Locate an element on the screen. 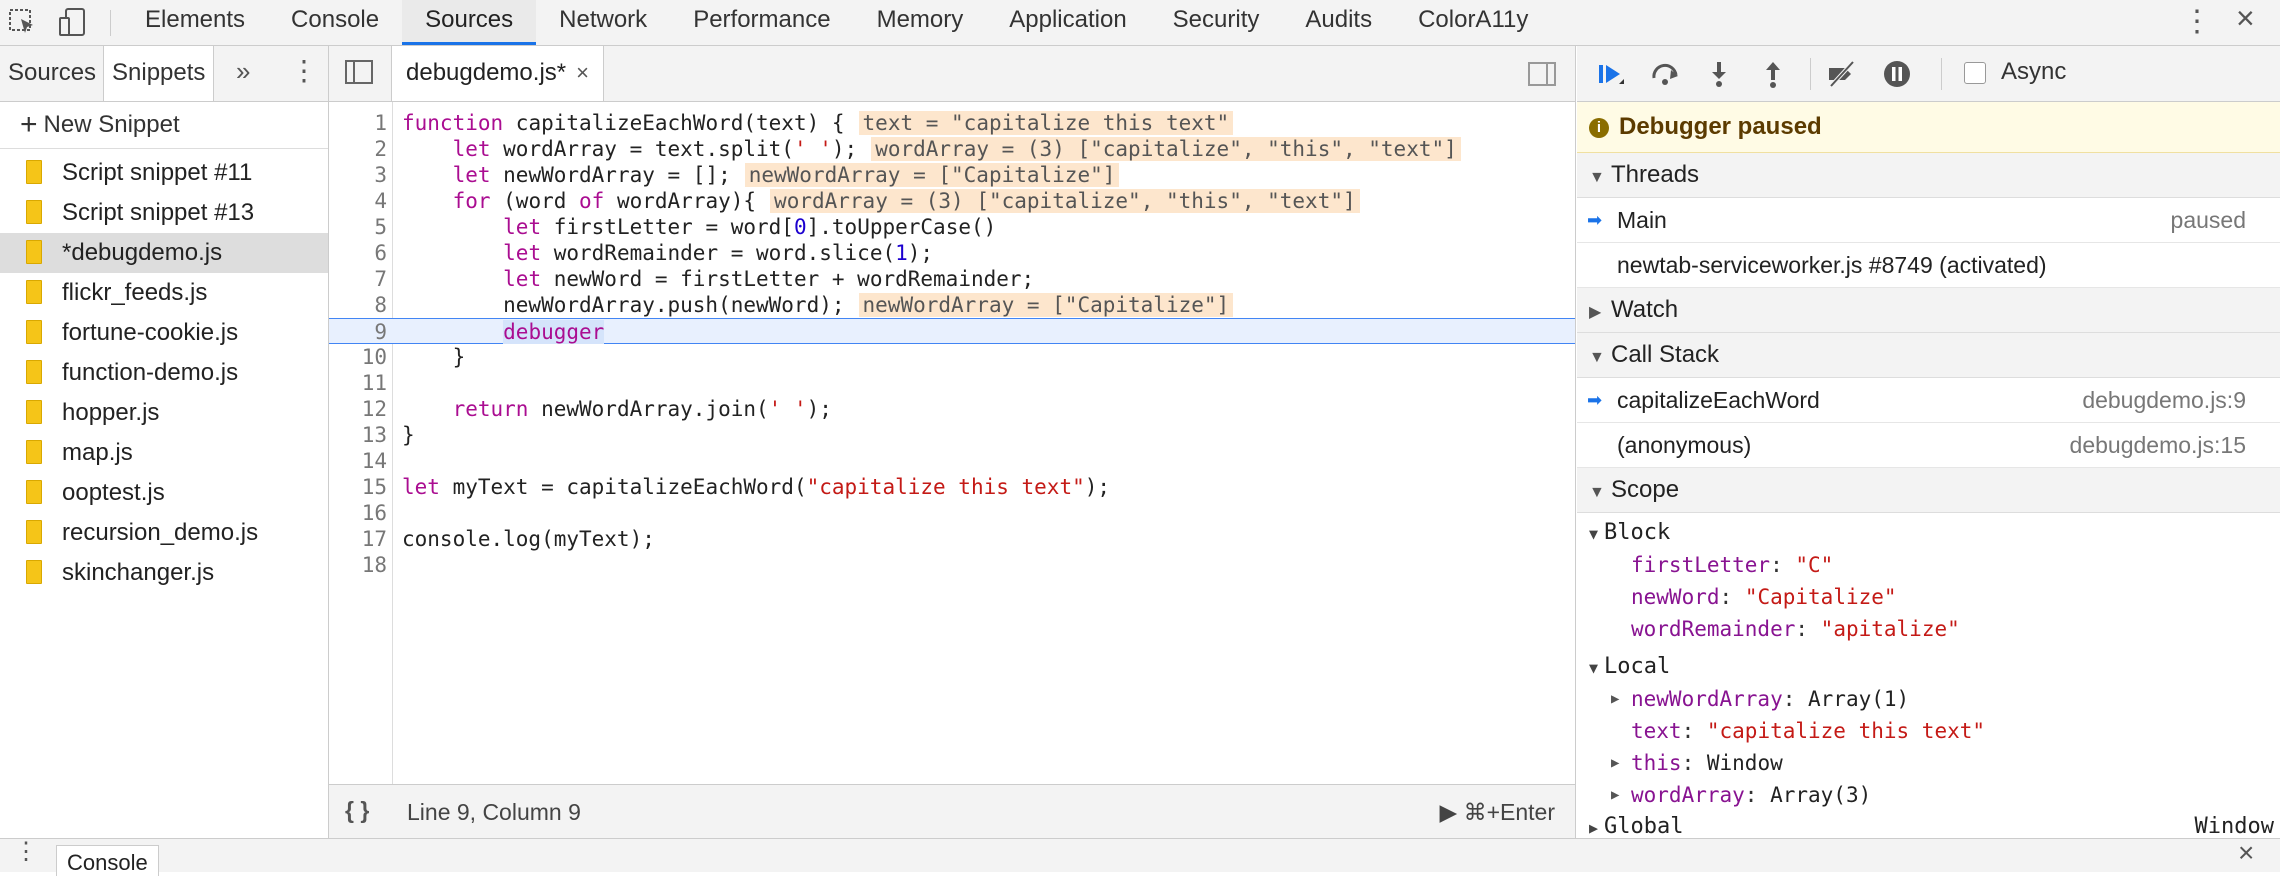 The height and width of the screenshot is (880, 2280). scope-global: ▶ Global Window is located at coordinates (1928, 824).